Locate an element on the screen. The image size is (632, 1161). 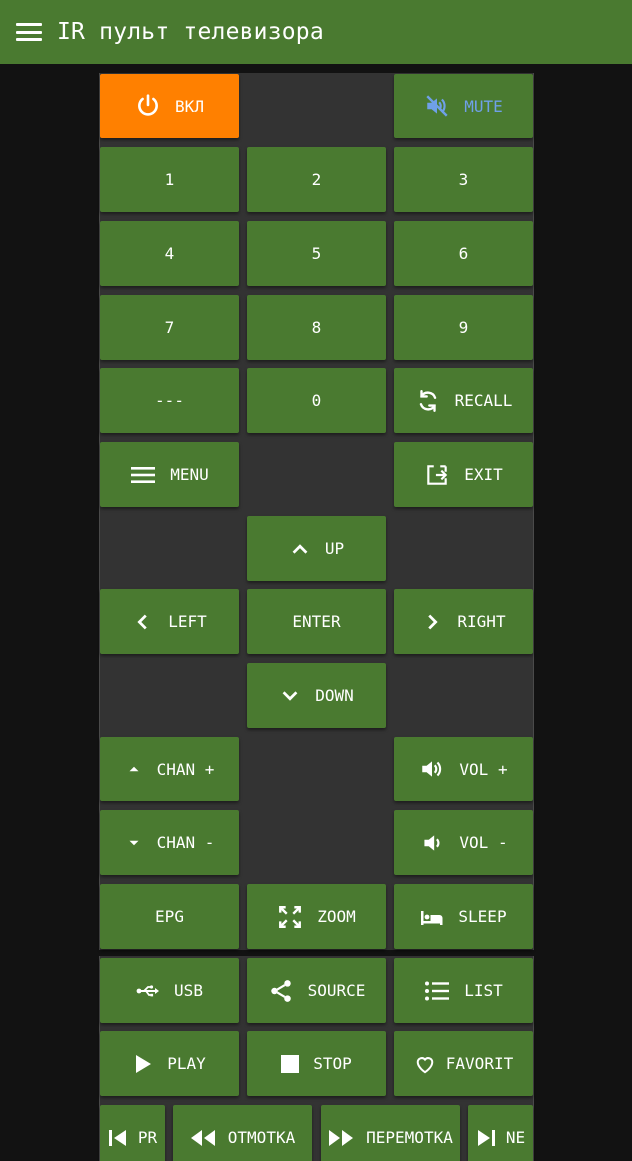
digit-3-button: 3 is located at coordinates (463, 179).